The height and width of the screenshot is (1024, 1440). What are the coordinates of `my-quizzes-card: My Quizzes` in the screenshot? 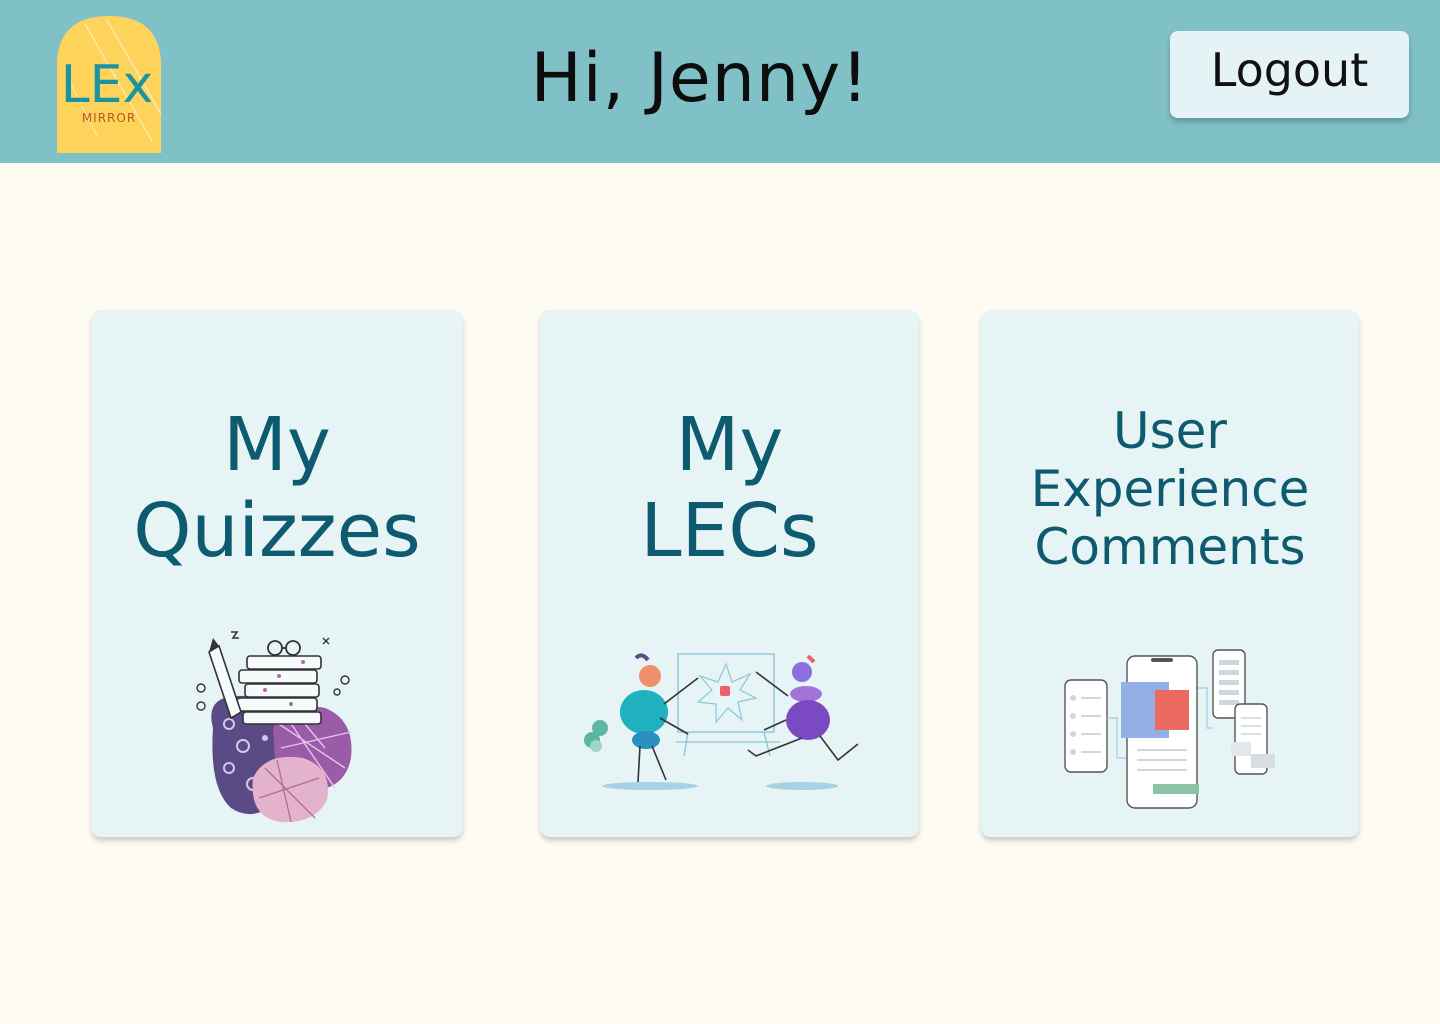 It's located at (277, 573).